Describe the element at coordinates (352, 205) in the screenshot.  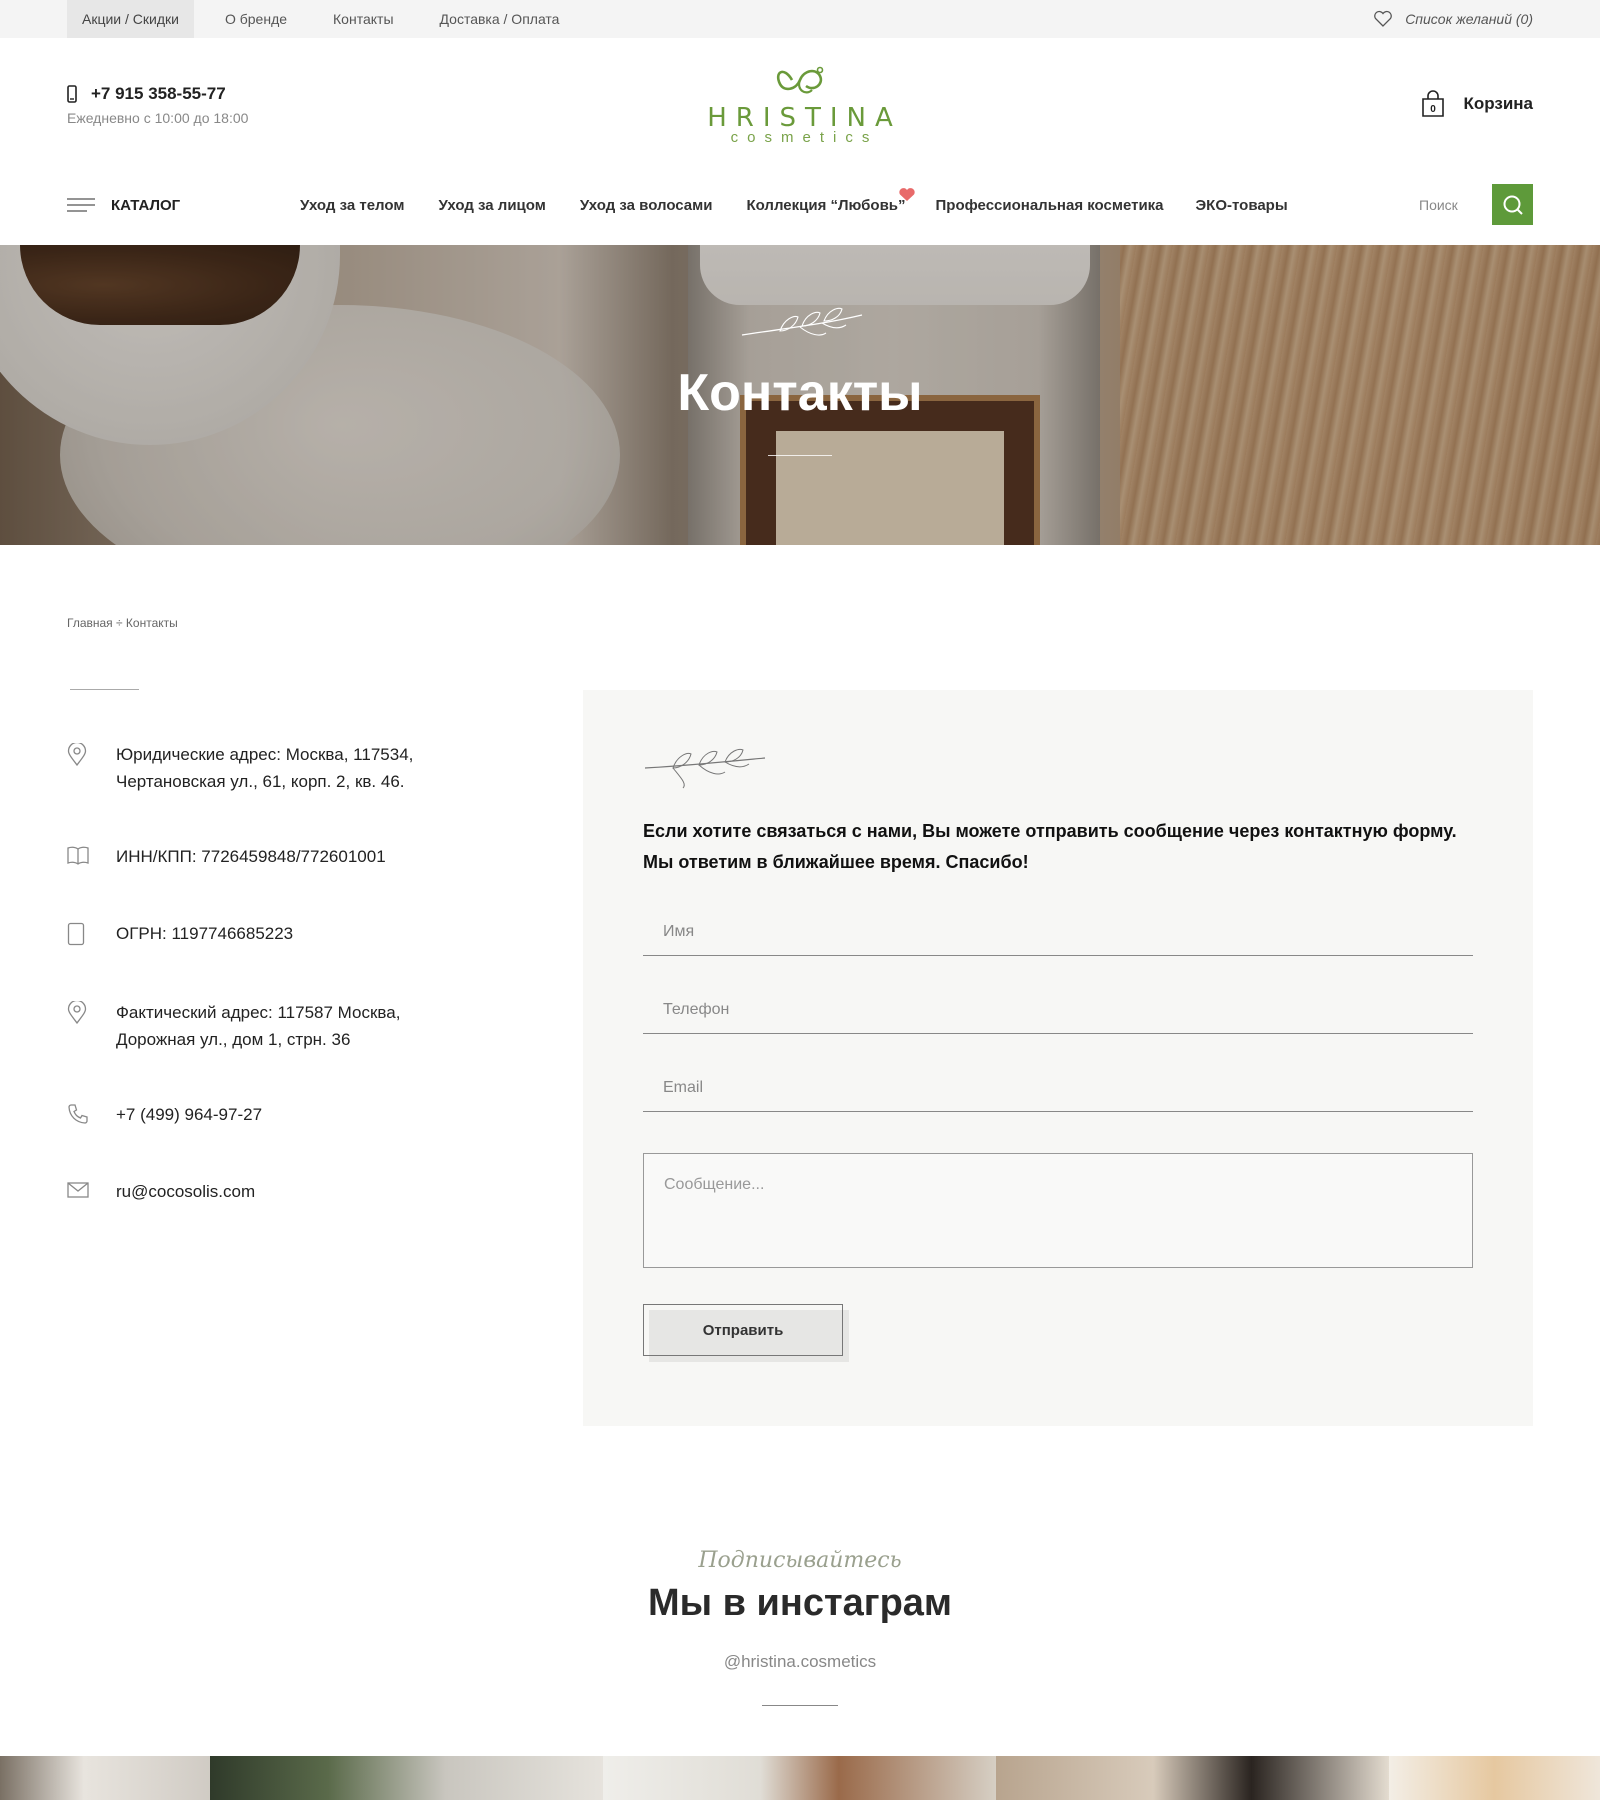
I see `nav-item-body-care: Уход за телом` at that location.